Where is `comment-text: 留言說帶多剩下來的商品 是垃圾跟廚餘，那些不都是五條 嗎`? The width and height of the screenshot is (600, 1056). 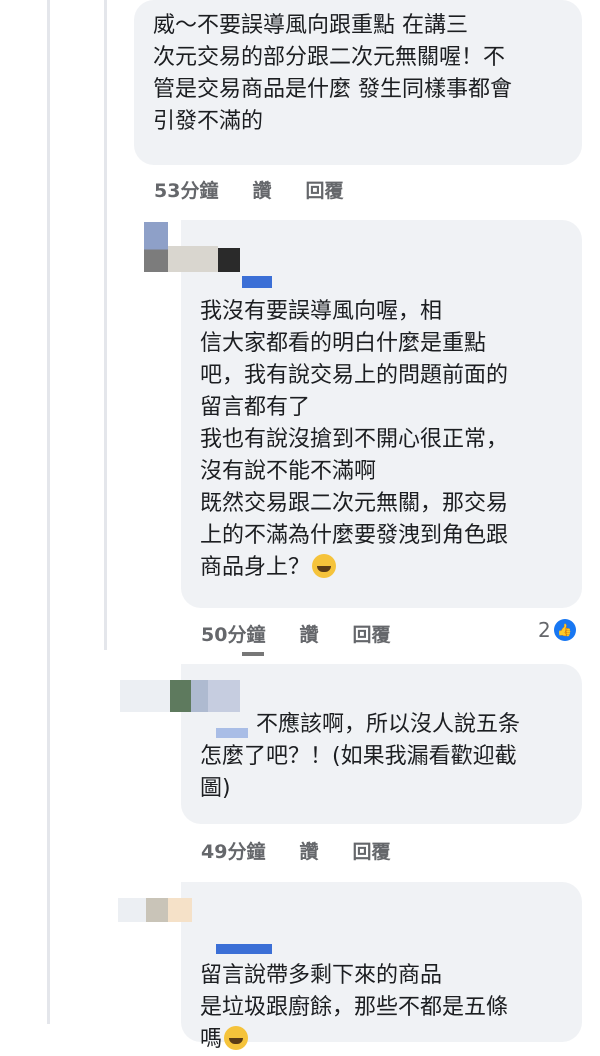
comment-text: 留言說帶多剩下來的商品 是垃圾跟廚餘，那些不都是五條 嗎 is located at coordinates (354, 992).